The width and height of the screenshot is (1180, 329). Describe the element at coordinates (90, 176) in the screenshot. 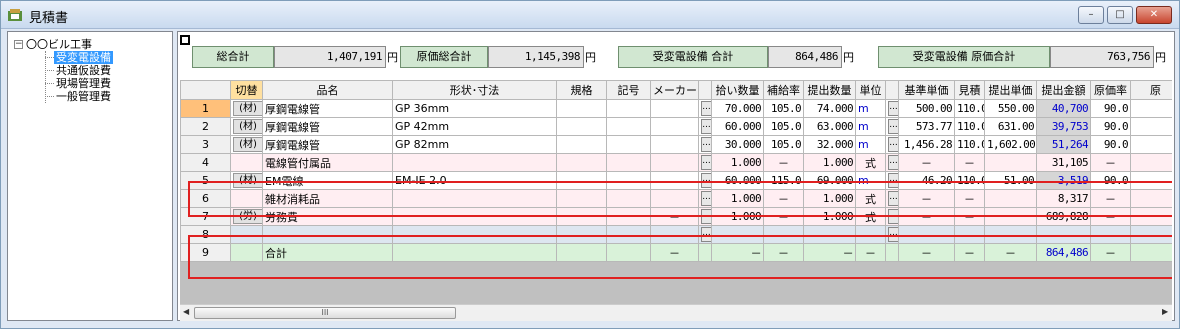

I see `section-tree: − 〇〇ビル工事 受変電設備 共通仮設費 現場管理費 一般管理費` at that location.